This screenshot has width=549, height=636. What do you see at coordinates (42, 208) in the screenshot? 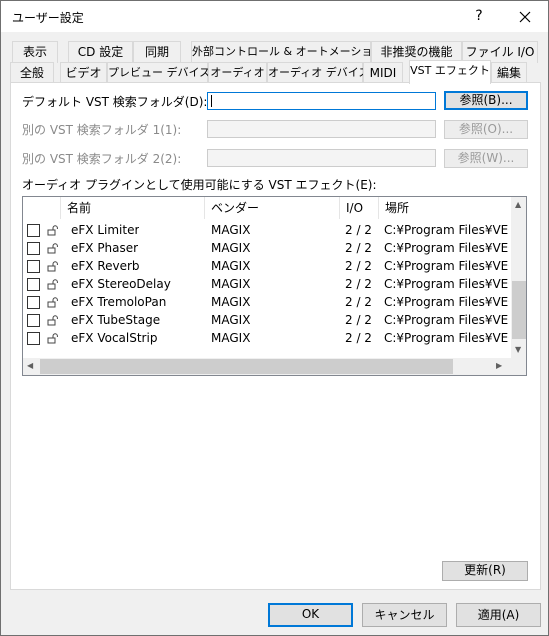
I see `column-header-check` at bounding box center [42, 208].